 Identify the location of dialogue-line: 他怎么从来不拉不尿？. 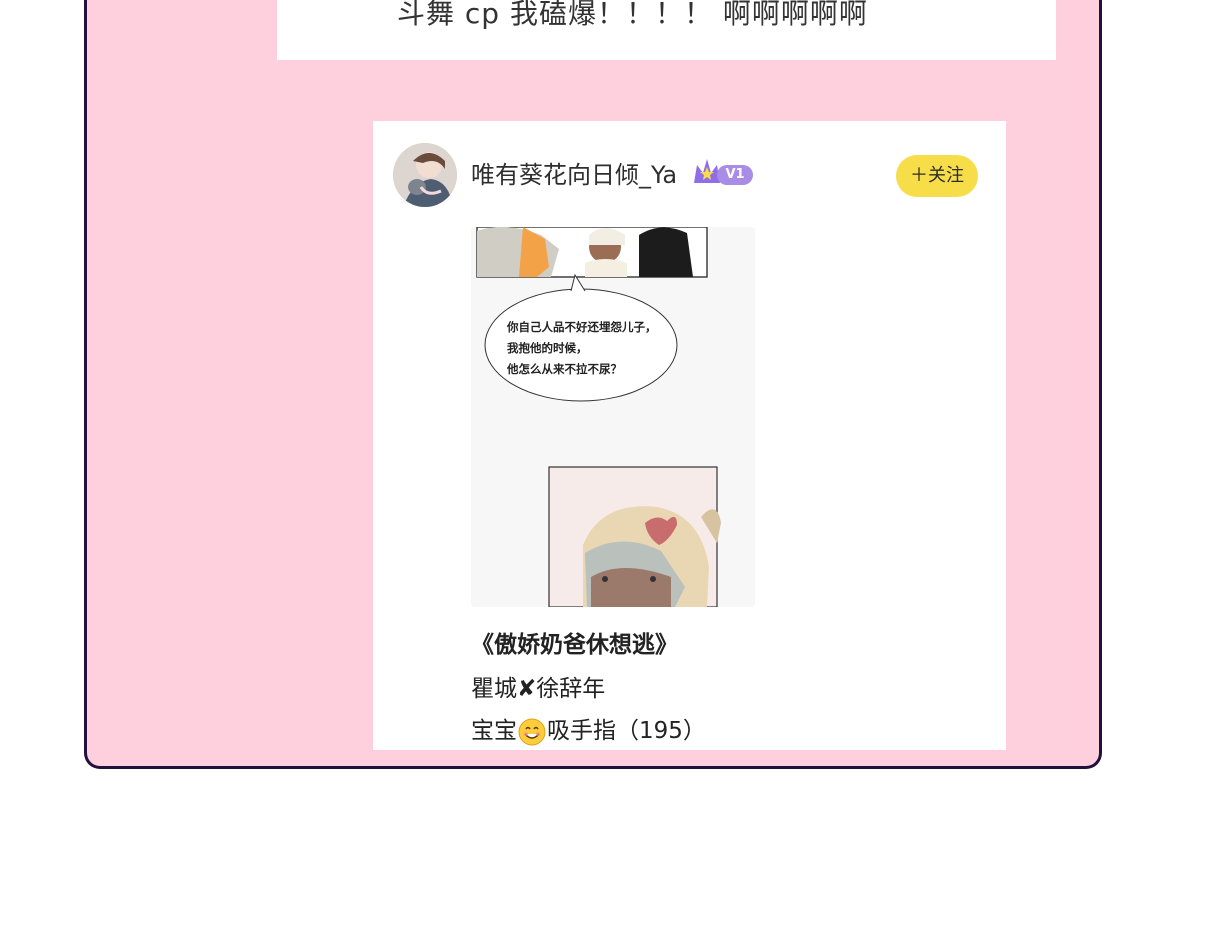
(564, 369).